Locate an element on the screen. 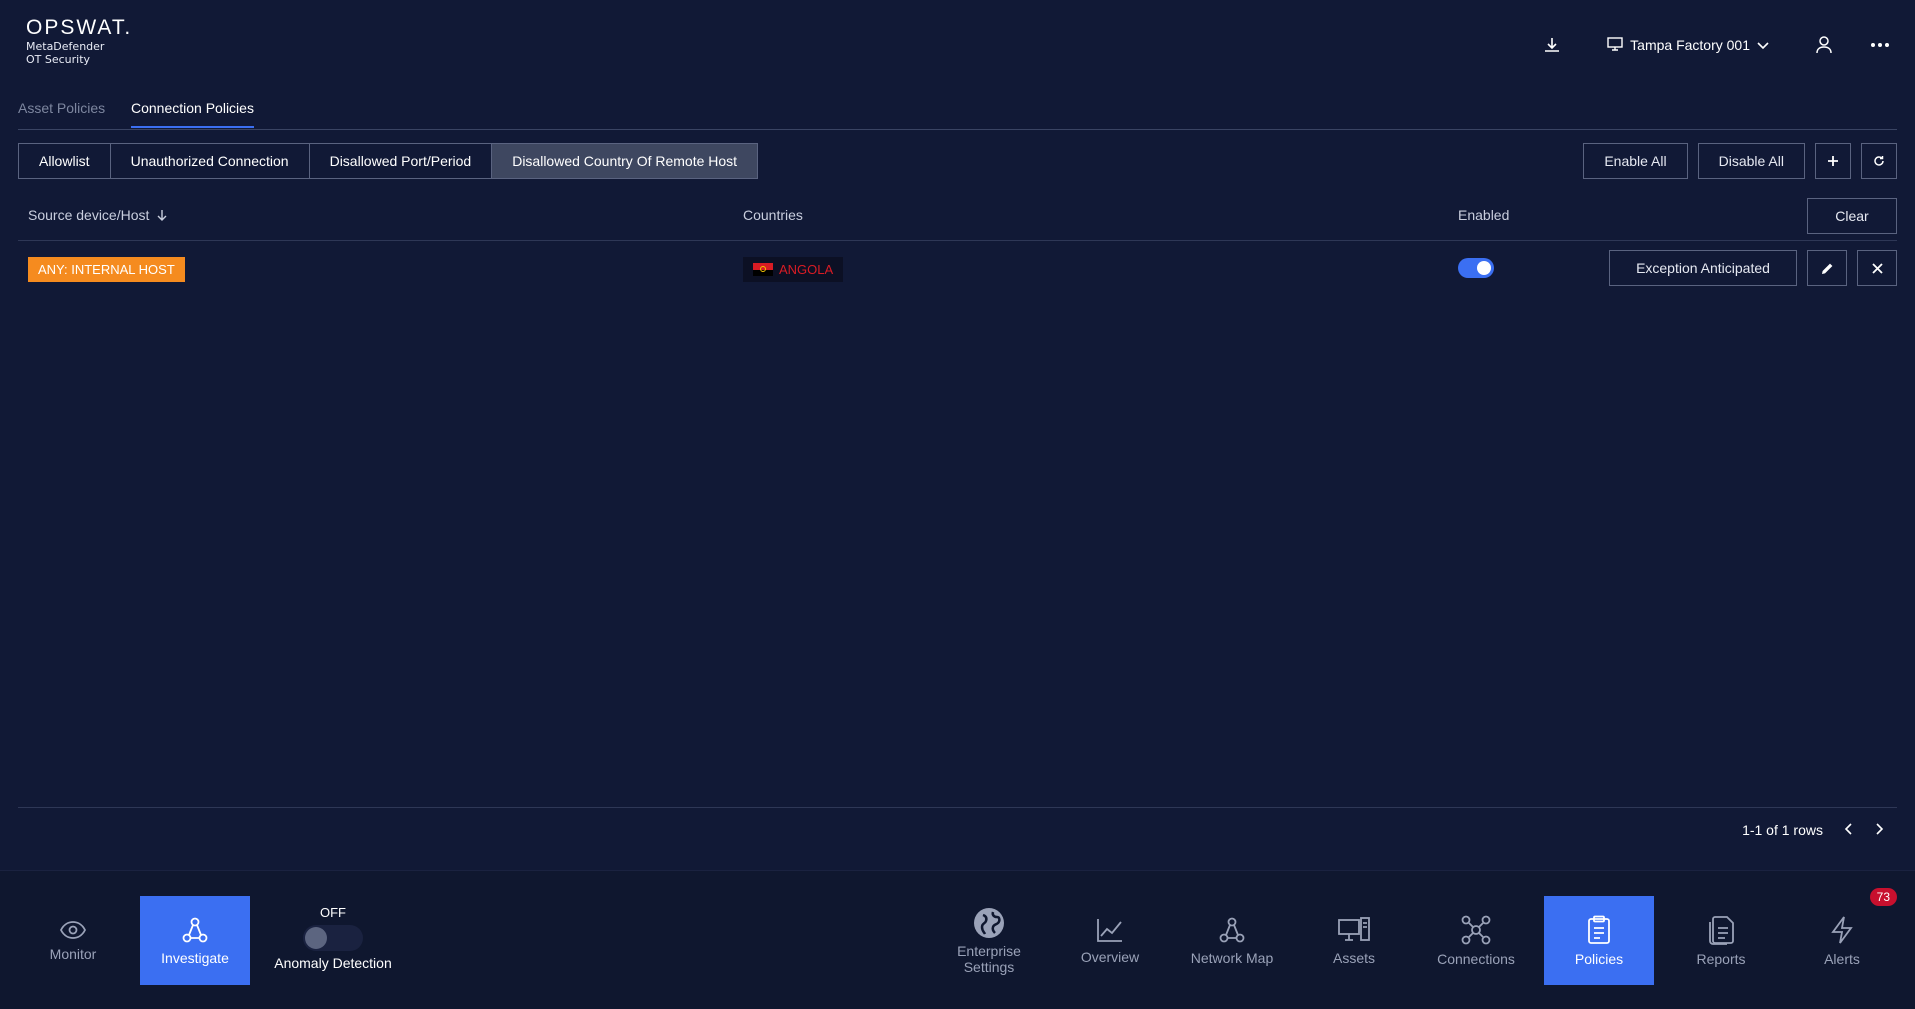 Image resolution: width=1915 pixels, height=1009 pixels. nav-overview: Overview is located at coordinates (1110, 940).